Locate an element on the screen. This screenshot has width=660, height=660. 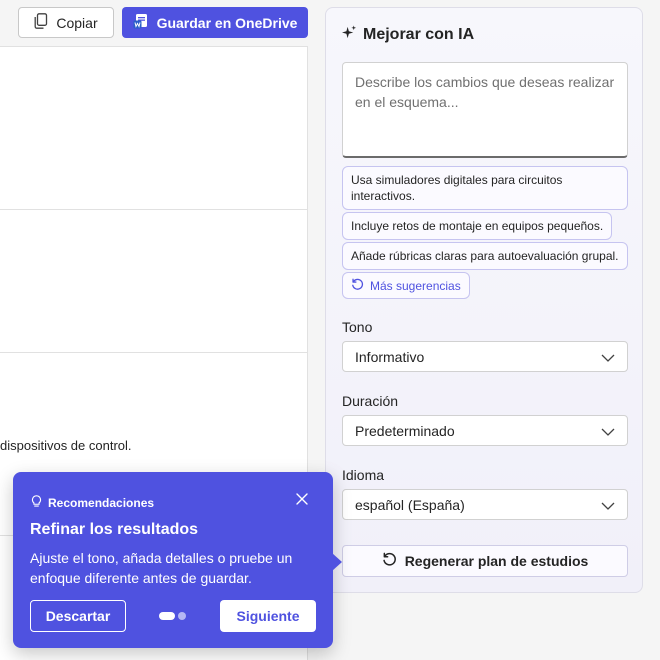
next-button-label: Siguiente is located at coordinates (268, 616).